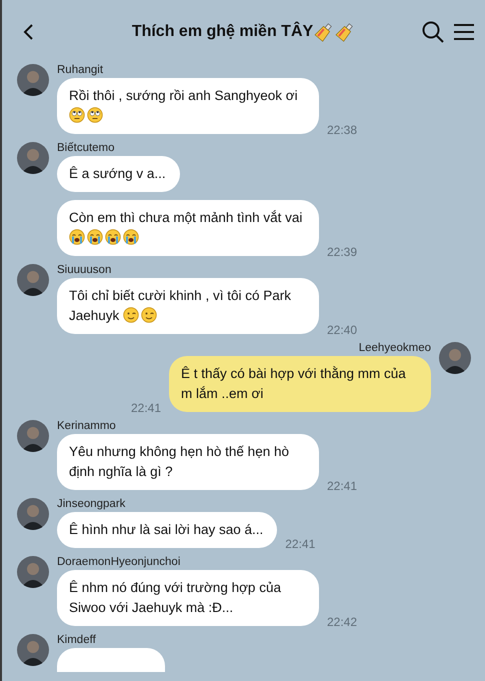 Image resolution: width=485 pixels, height=681 pixels. What do you see at coordinates (188, 306) in the screenshot?
I see `message-bubble: Tôi chỉ biết cười khinh , vì tôi có Park Jaehuyk` at bounding box center [188, 306].